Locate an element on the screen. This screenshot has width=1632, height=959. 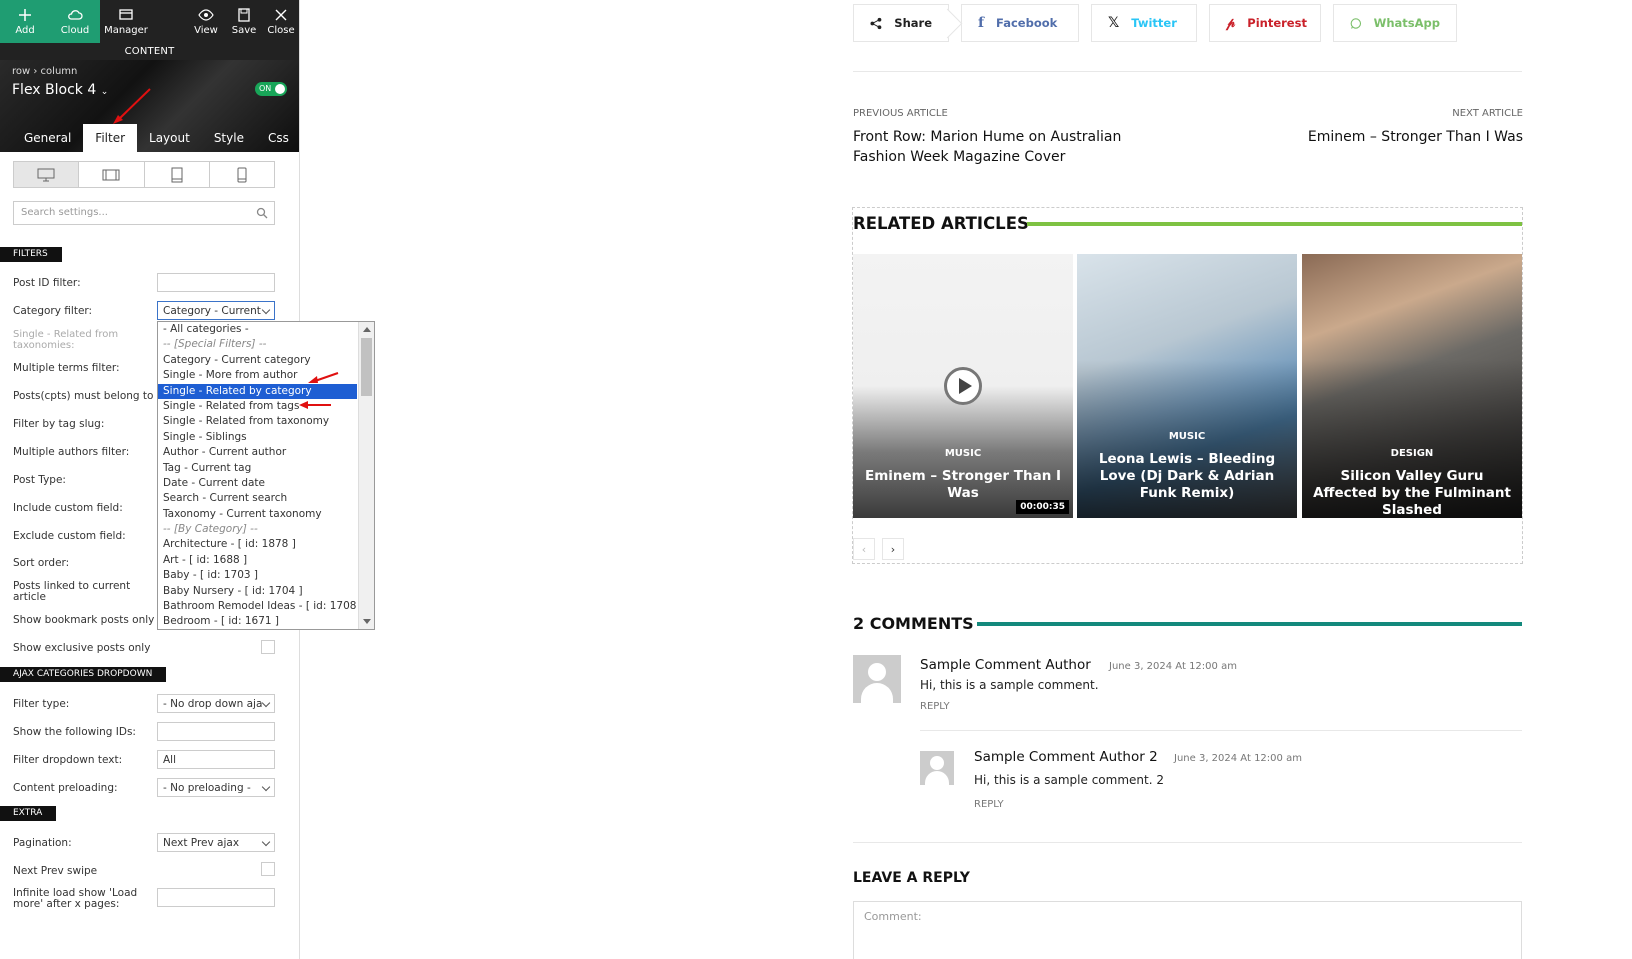
pagination-select: Next Prev ajax is located at coordinates (216, 842).